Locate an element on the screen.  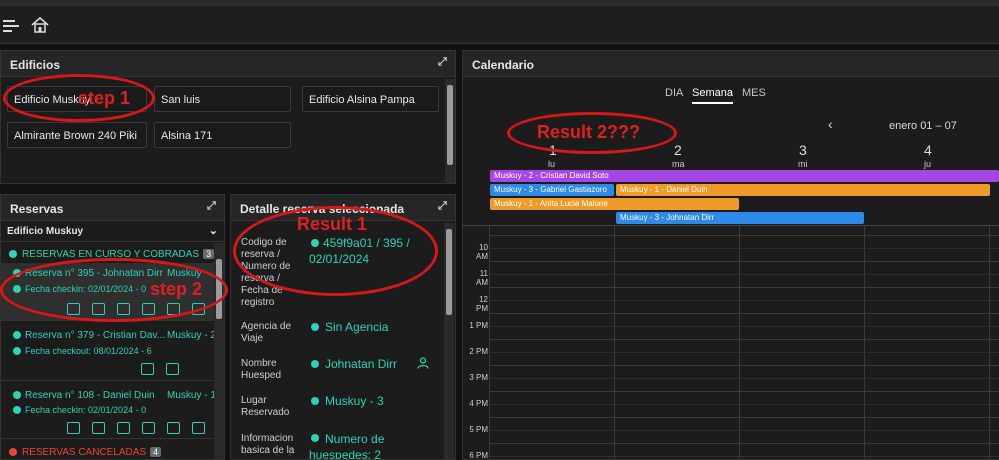
person-icon is located at coordinates (423, 363).